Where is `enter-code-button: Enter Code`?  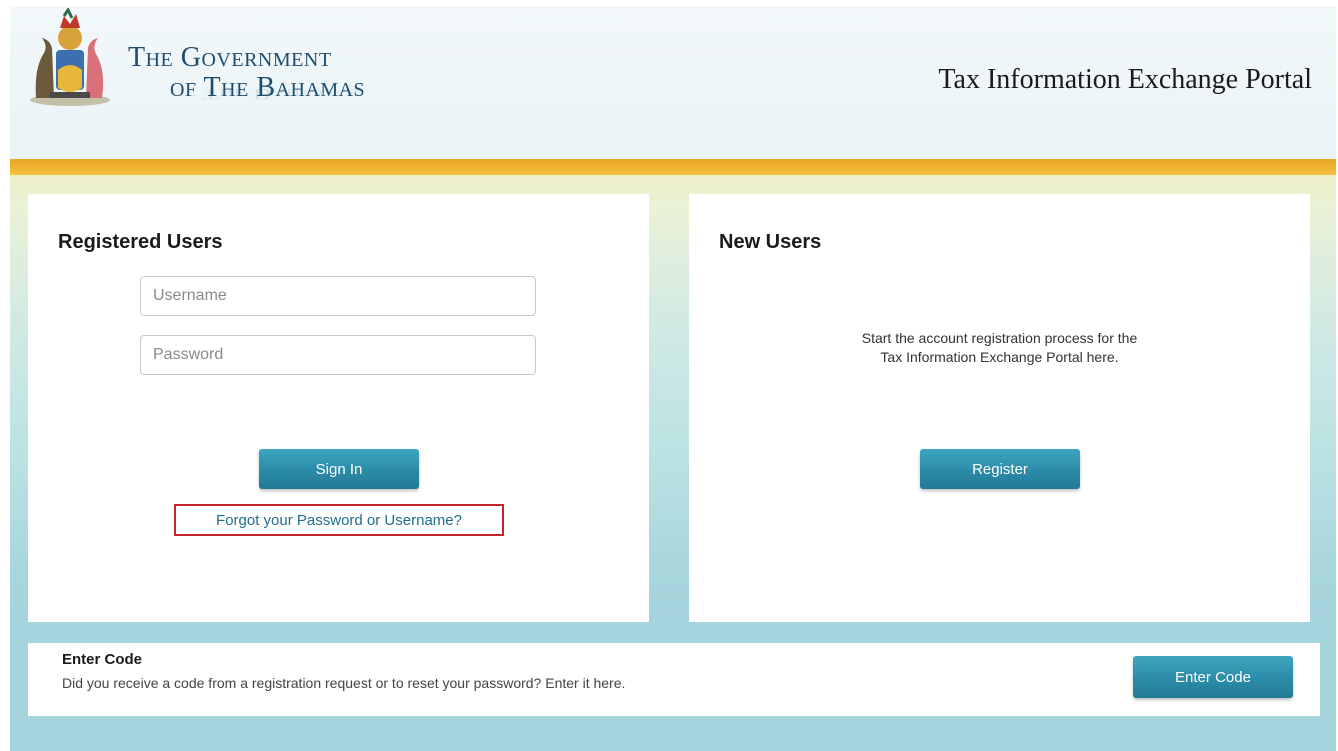 enter-code-button: Enter Code is located at coordinates (1213, 677).